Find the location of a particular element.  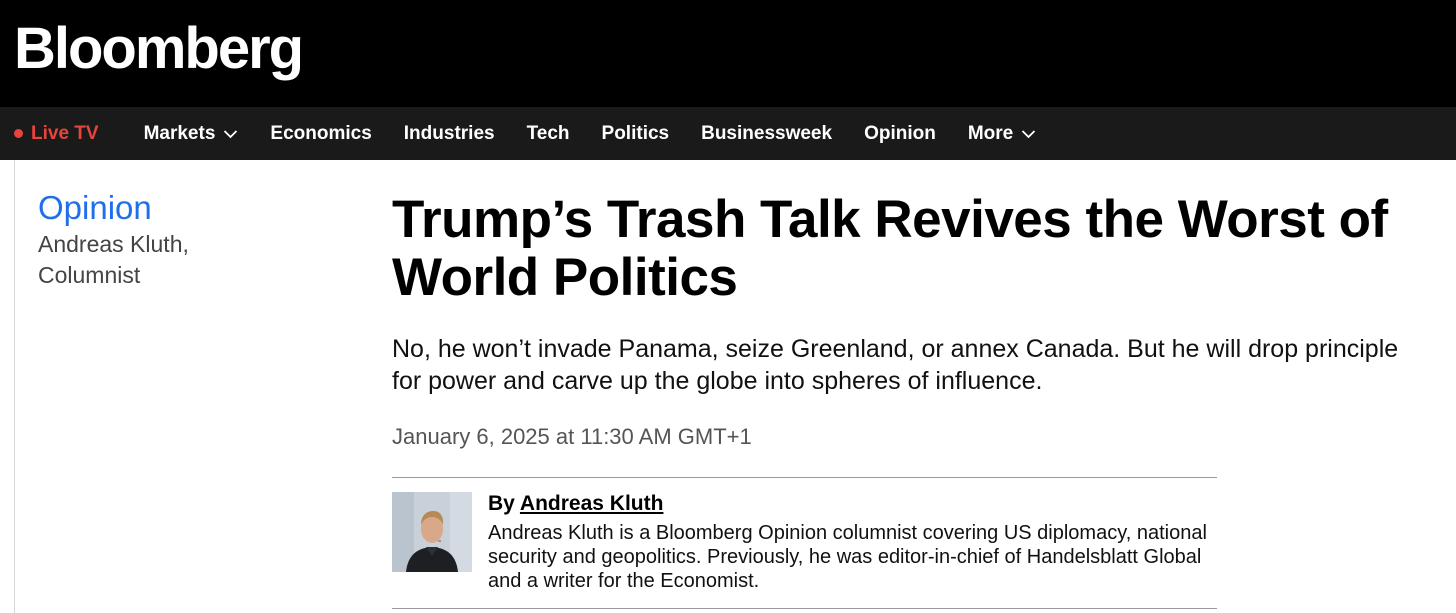

nav-item-politics: Politics is located at coordinates (636, 134).